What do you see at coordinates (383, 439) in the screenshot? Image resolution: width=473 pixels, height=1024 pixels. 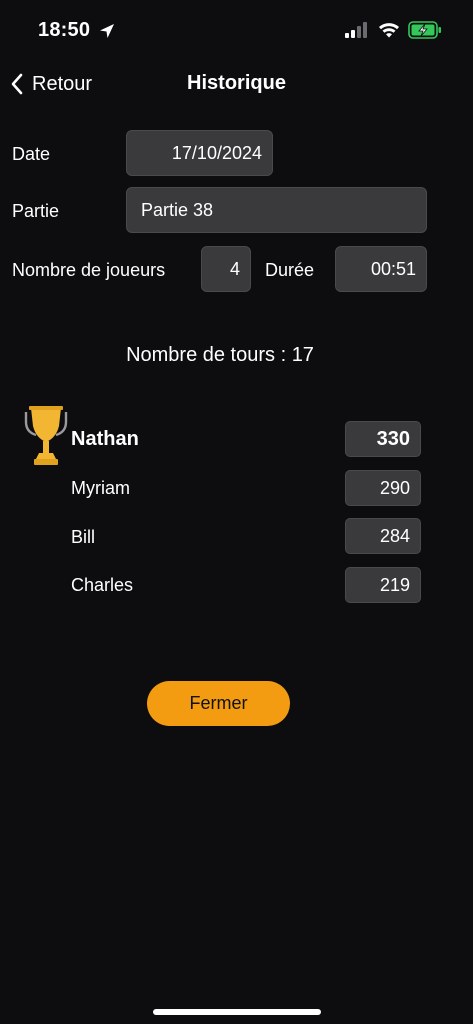 I see `player-score-1: 330` at bounding box center [383, 439].